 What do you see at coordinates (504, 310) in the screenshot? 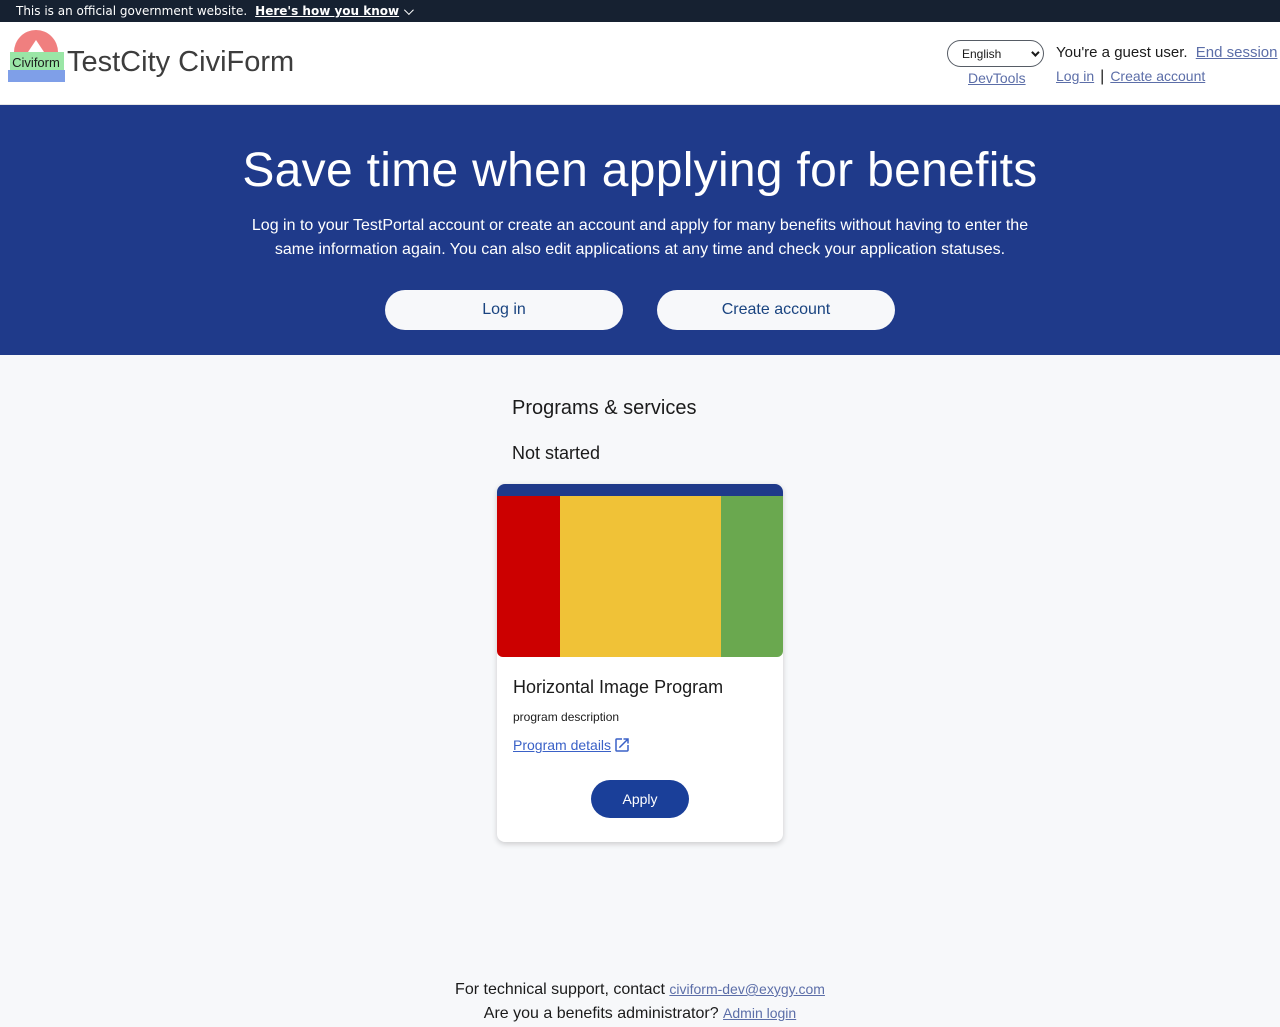
I see `hero-login-button: Log in` at bounding box center [504, 310].